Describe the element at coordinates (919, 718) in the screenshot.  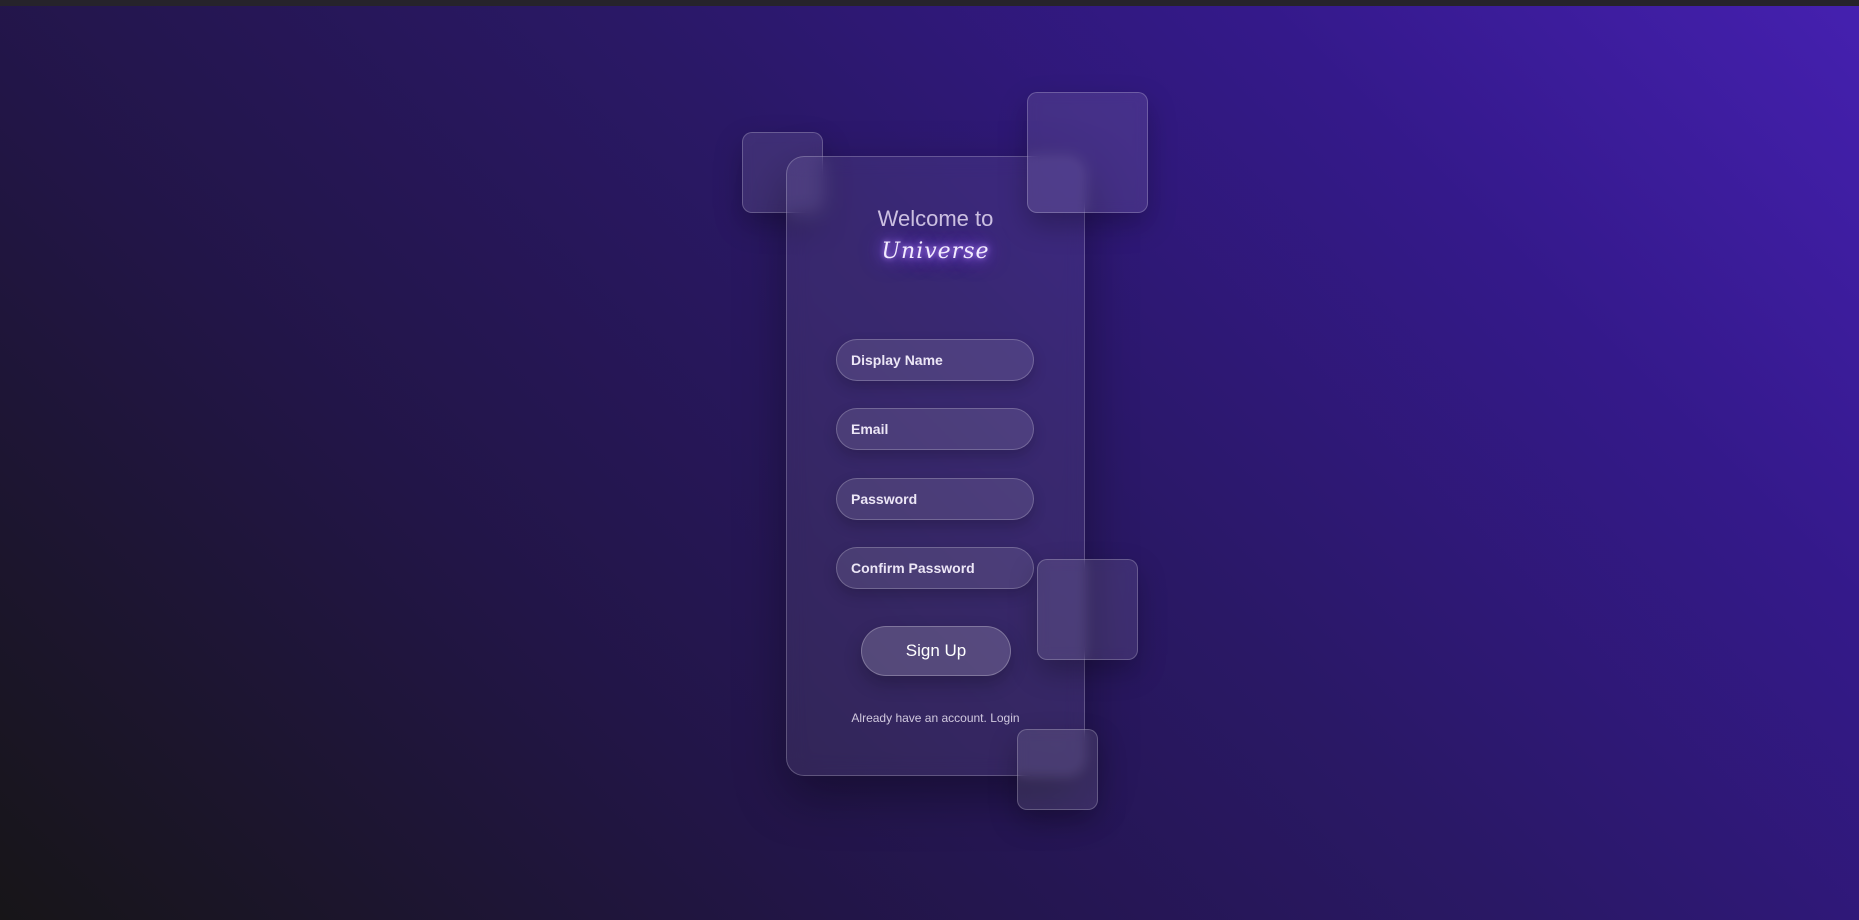
I see `login-prompt-text: Already have an account.` at that location.